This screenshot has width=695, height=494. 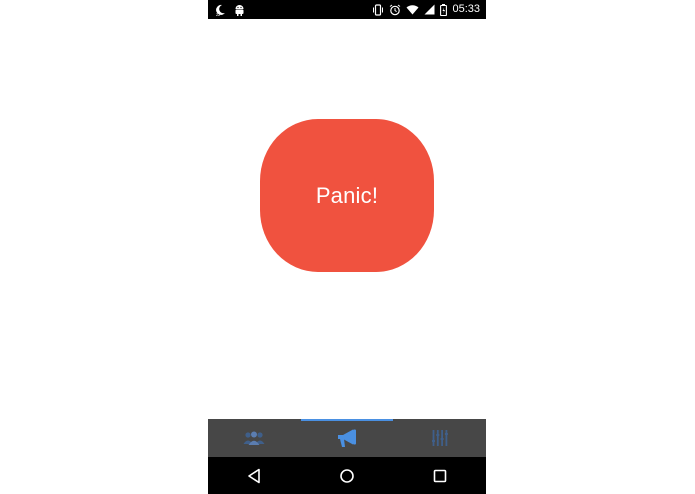 I want to click on wifi-icon, so click(x=412, y=9).